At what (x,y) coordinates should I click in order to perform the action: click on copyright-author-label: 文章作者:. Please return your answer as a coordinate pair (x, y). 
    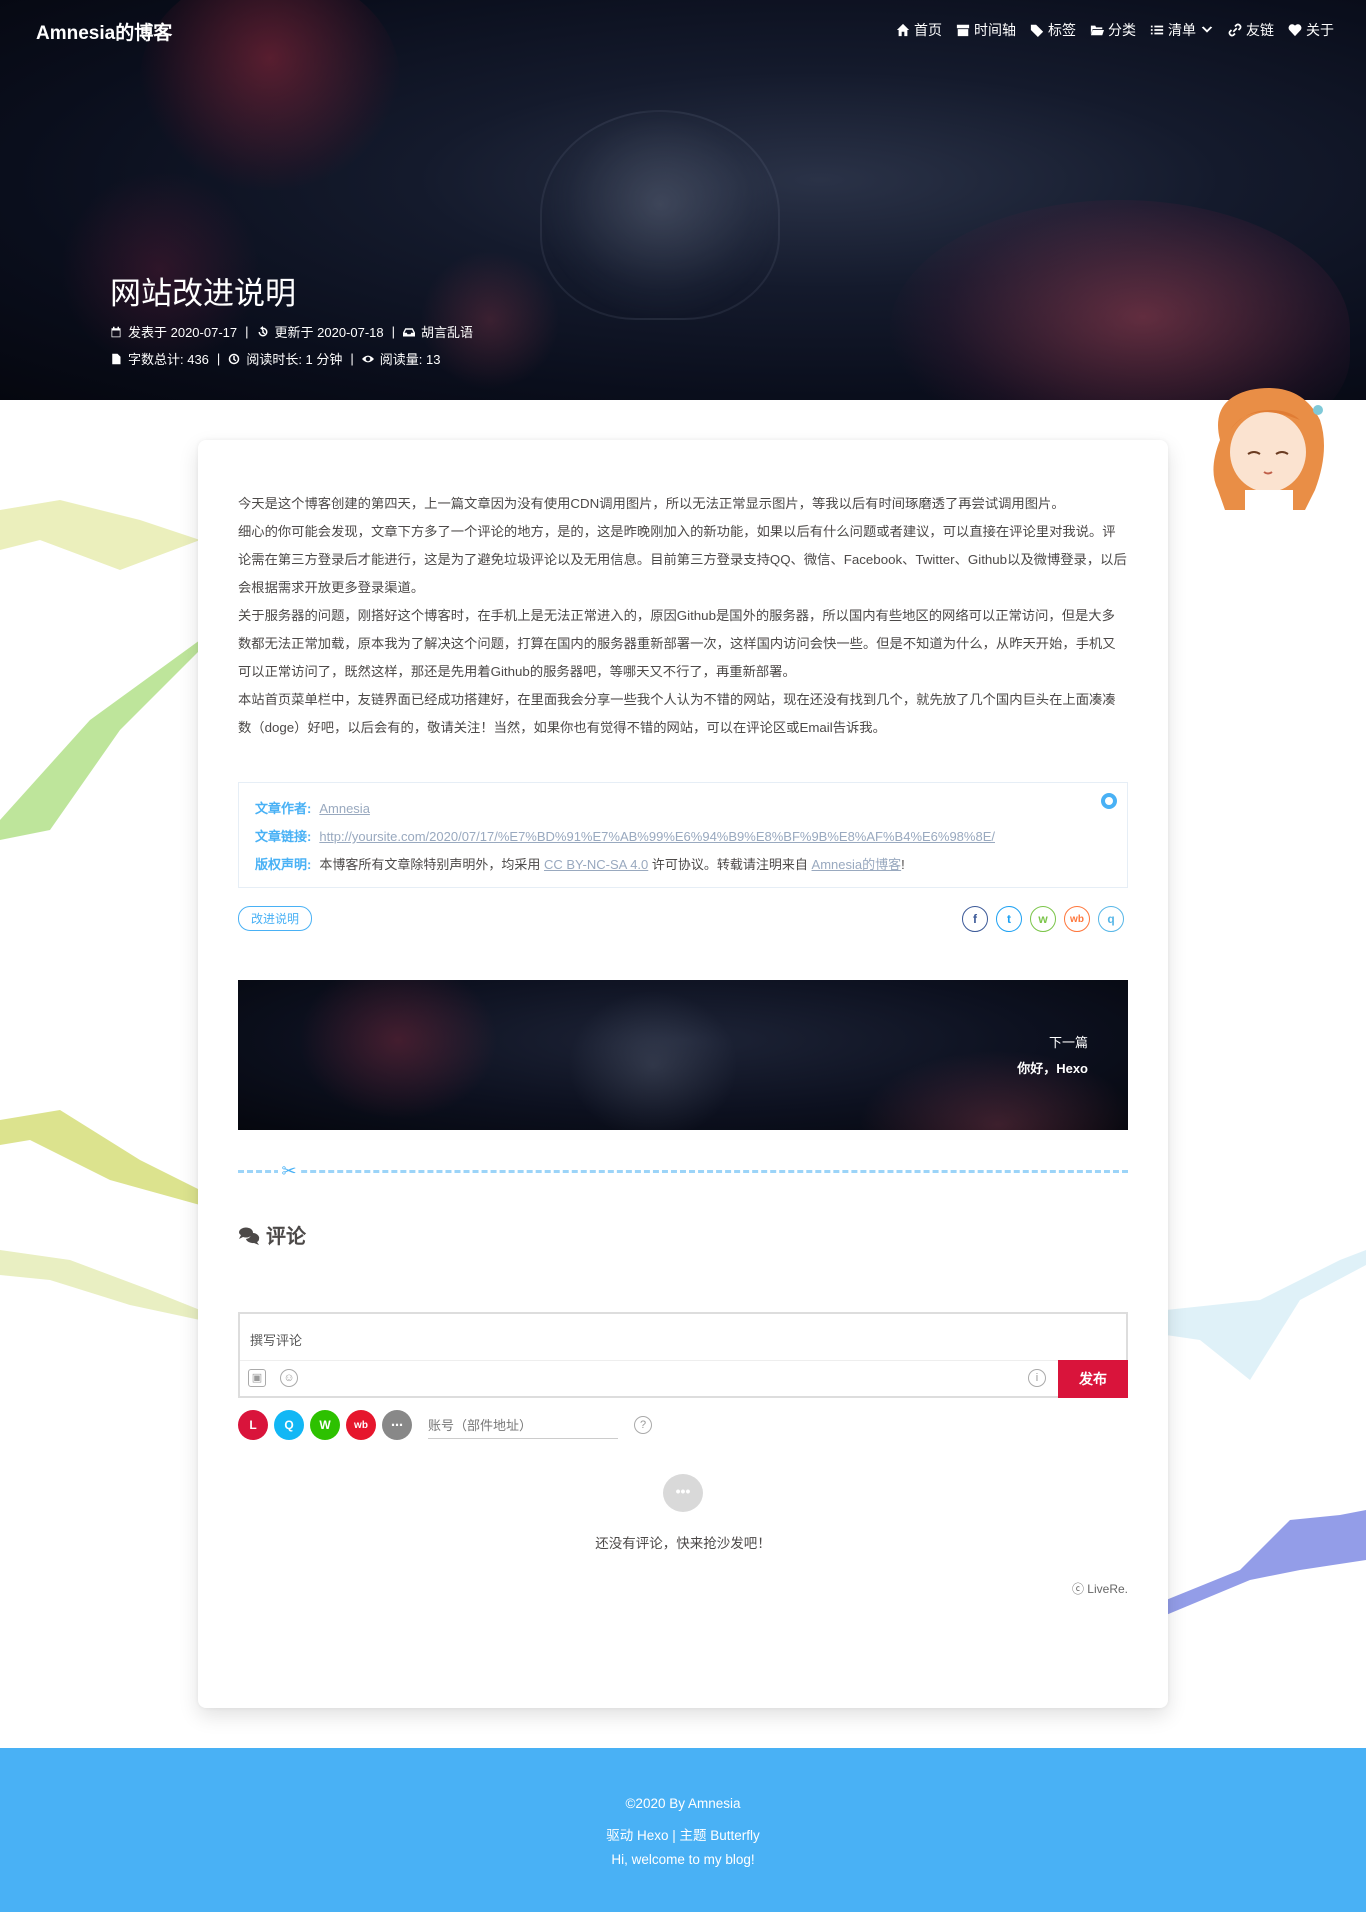
    Looking at the image, I should click on (283, 808).